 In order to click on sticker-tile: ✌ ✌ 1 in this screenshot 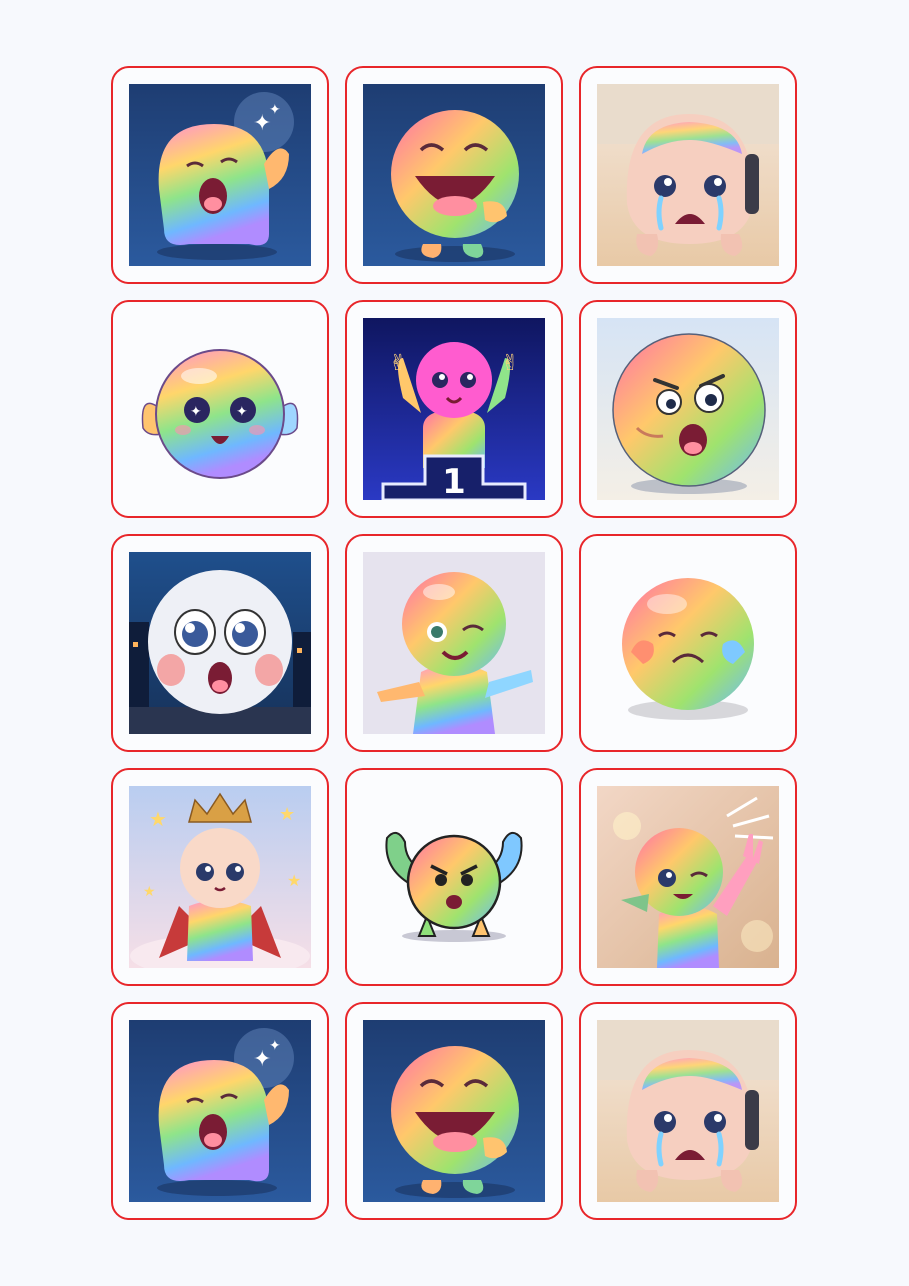, I will do `click(454, 409)`.